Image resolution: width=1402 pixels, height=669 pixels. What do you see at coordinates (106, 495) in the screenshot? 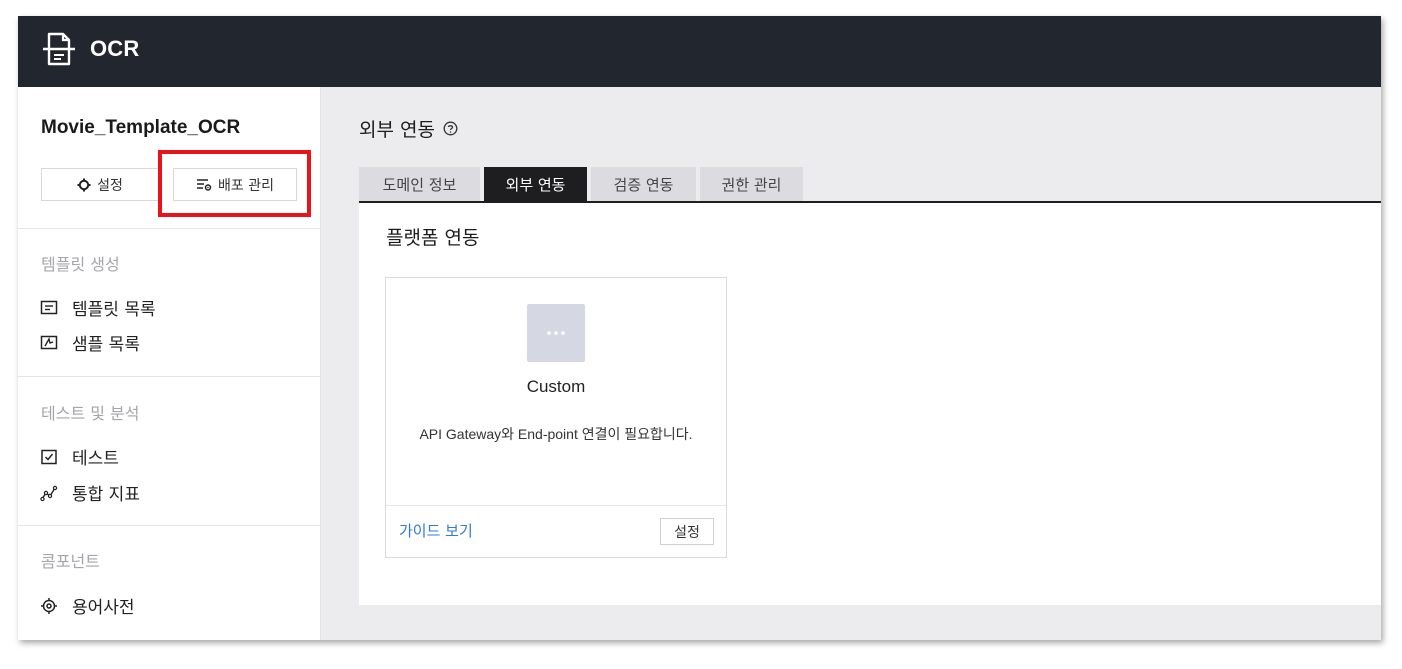
I see `sidebar-item-label: 통합 지표` at bounding box center [106, 495].